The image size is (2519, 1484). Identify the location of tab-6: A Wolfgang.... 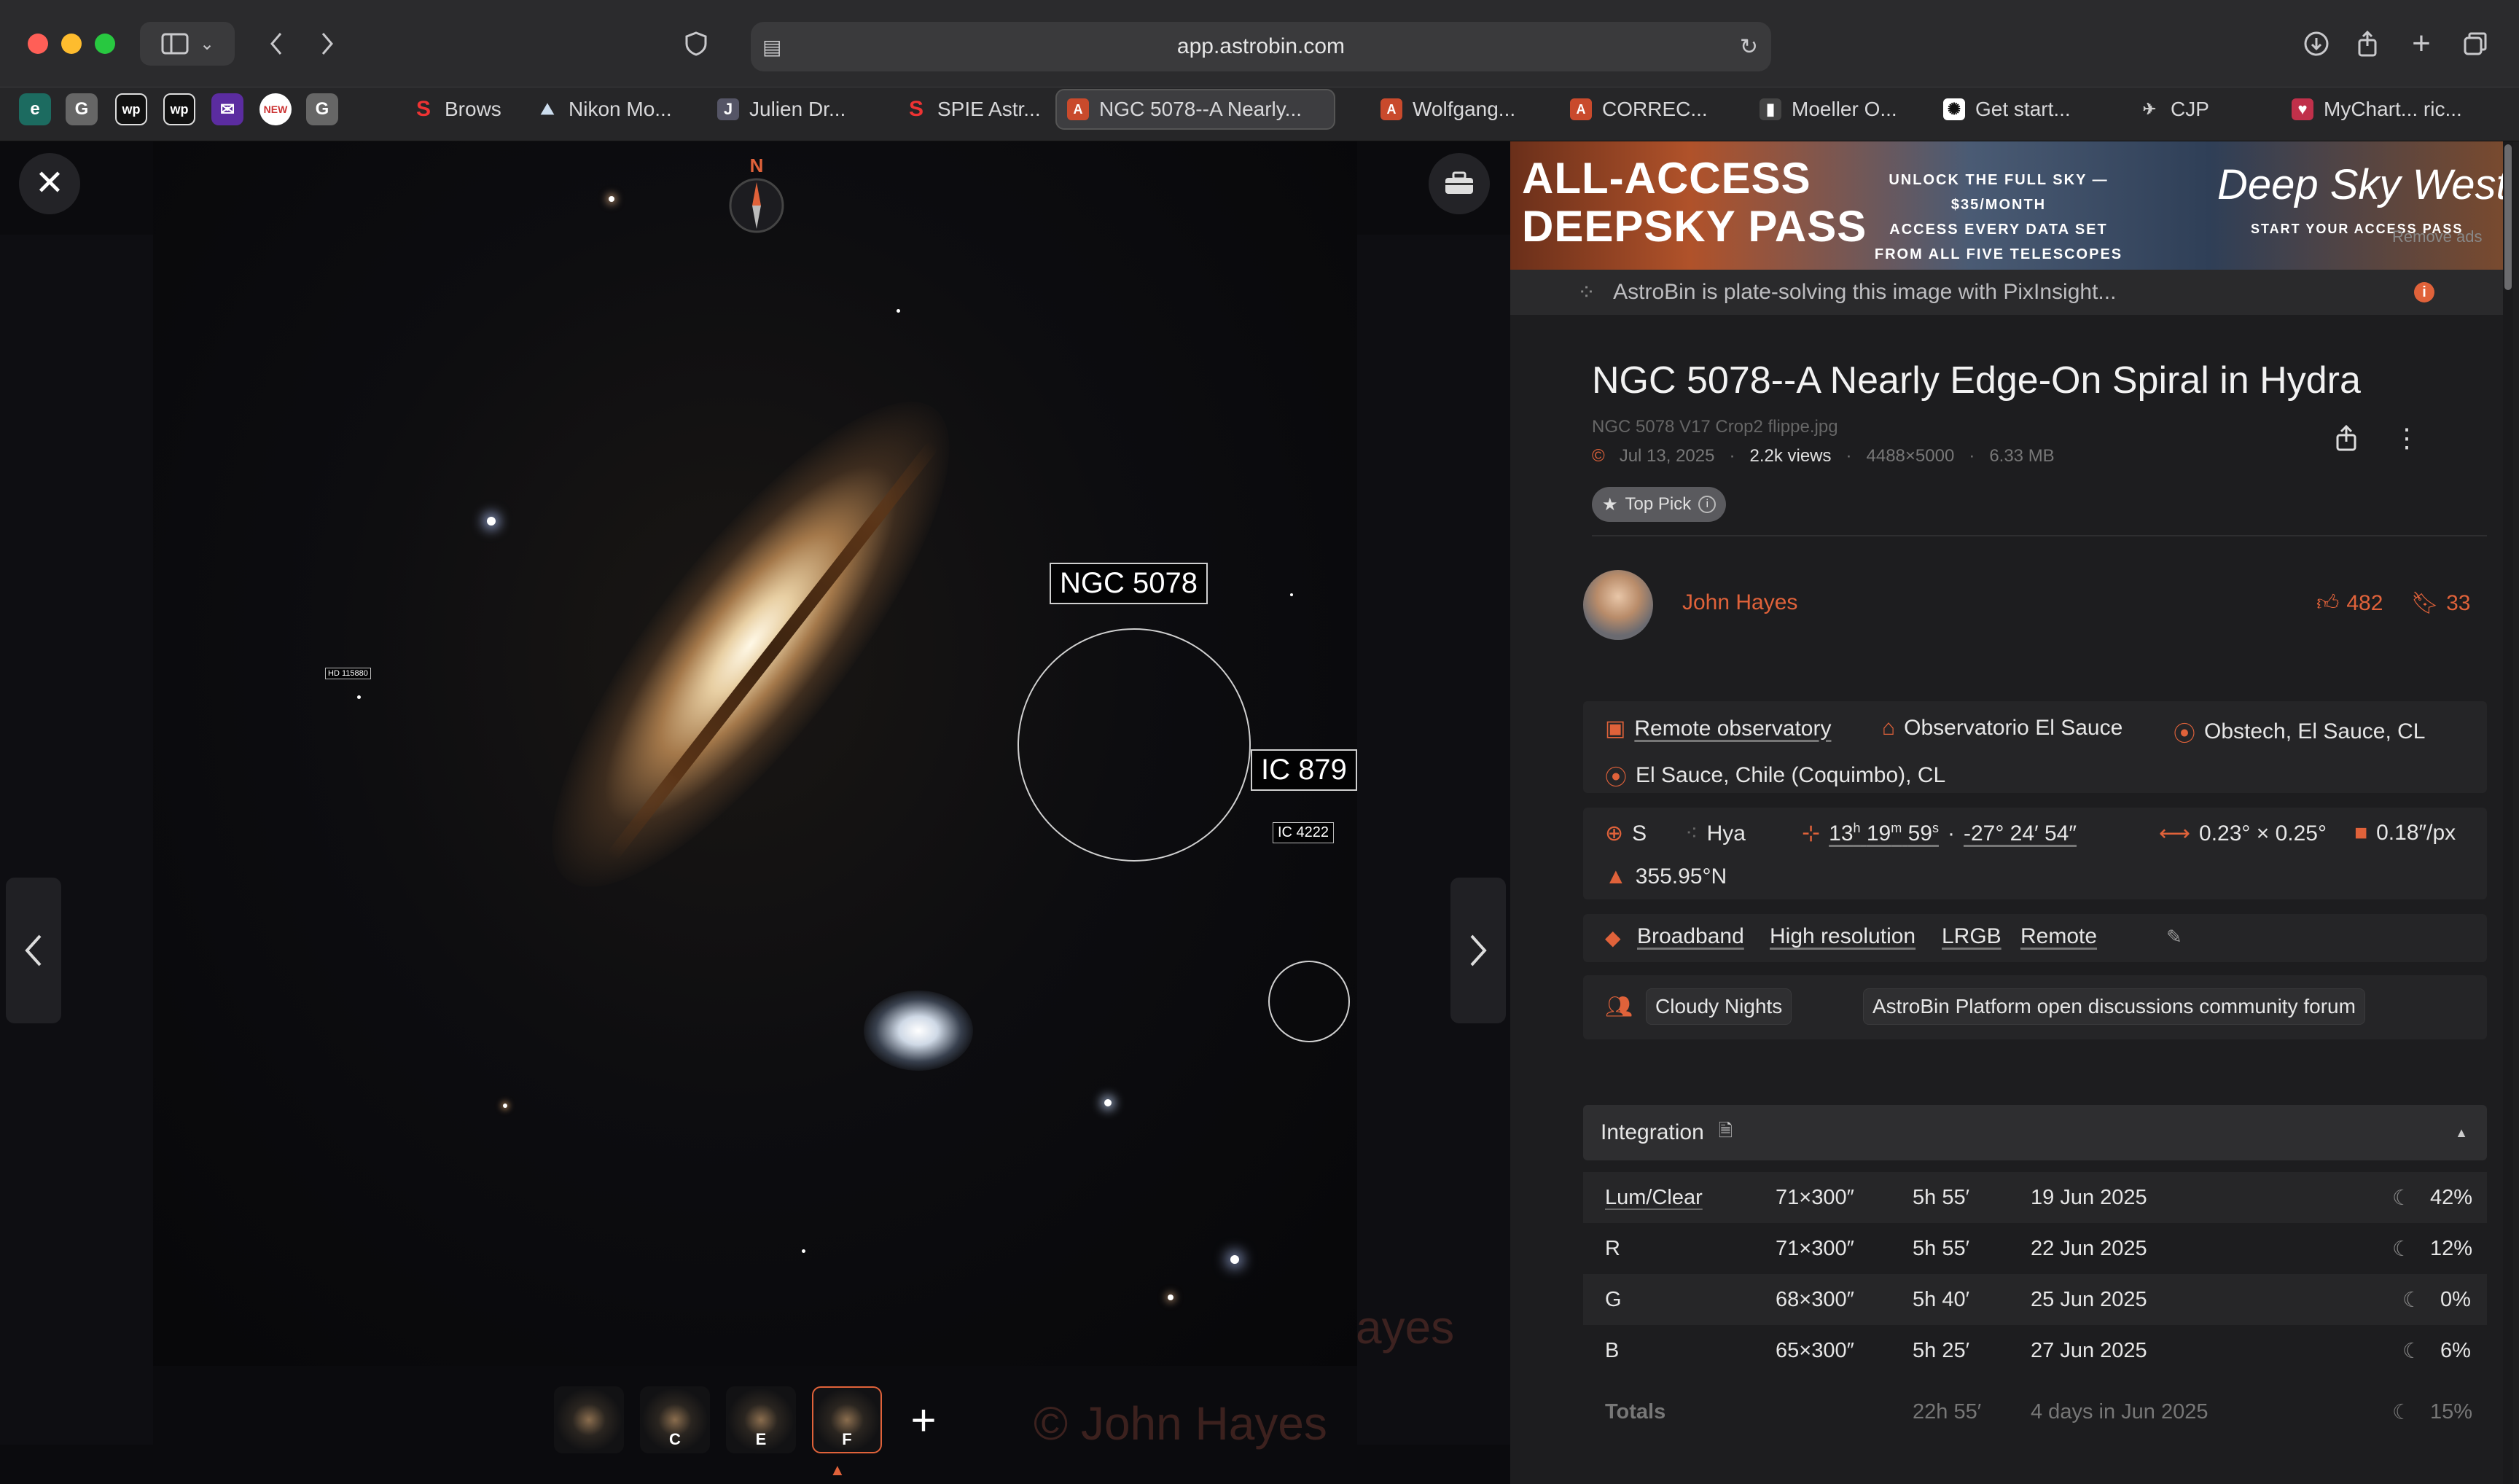
(1450, 109).